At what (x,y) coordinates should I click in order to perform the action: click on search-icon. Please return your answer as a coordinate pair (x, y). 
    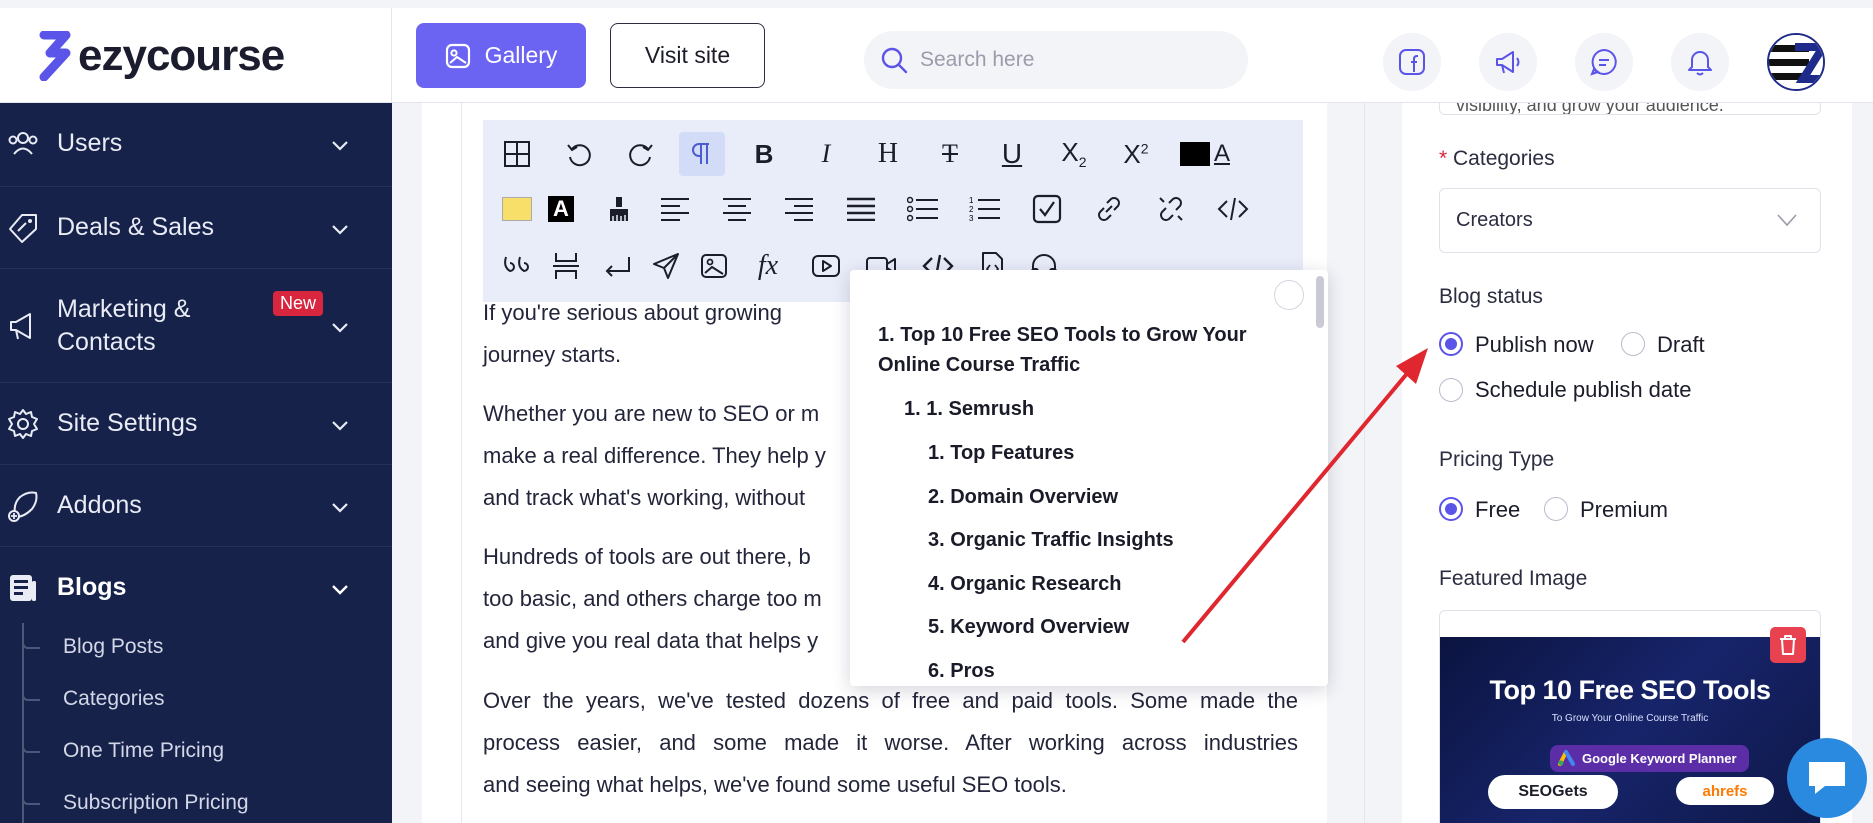
    Looking at the image, I should click on (894, 60).